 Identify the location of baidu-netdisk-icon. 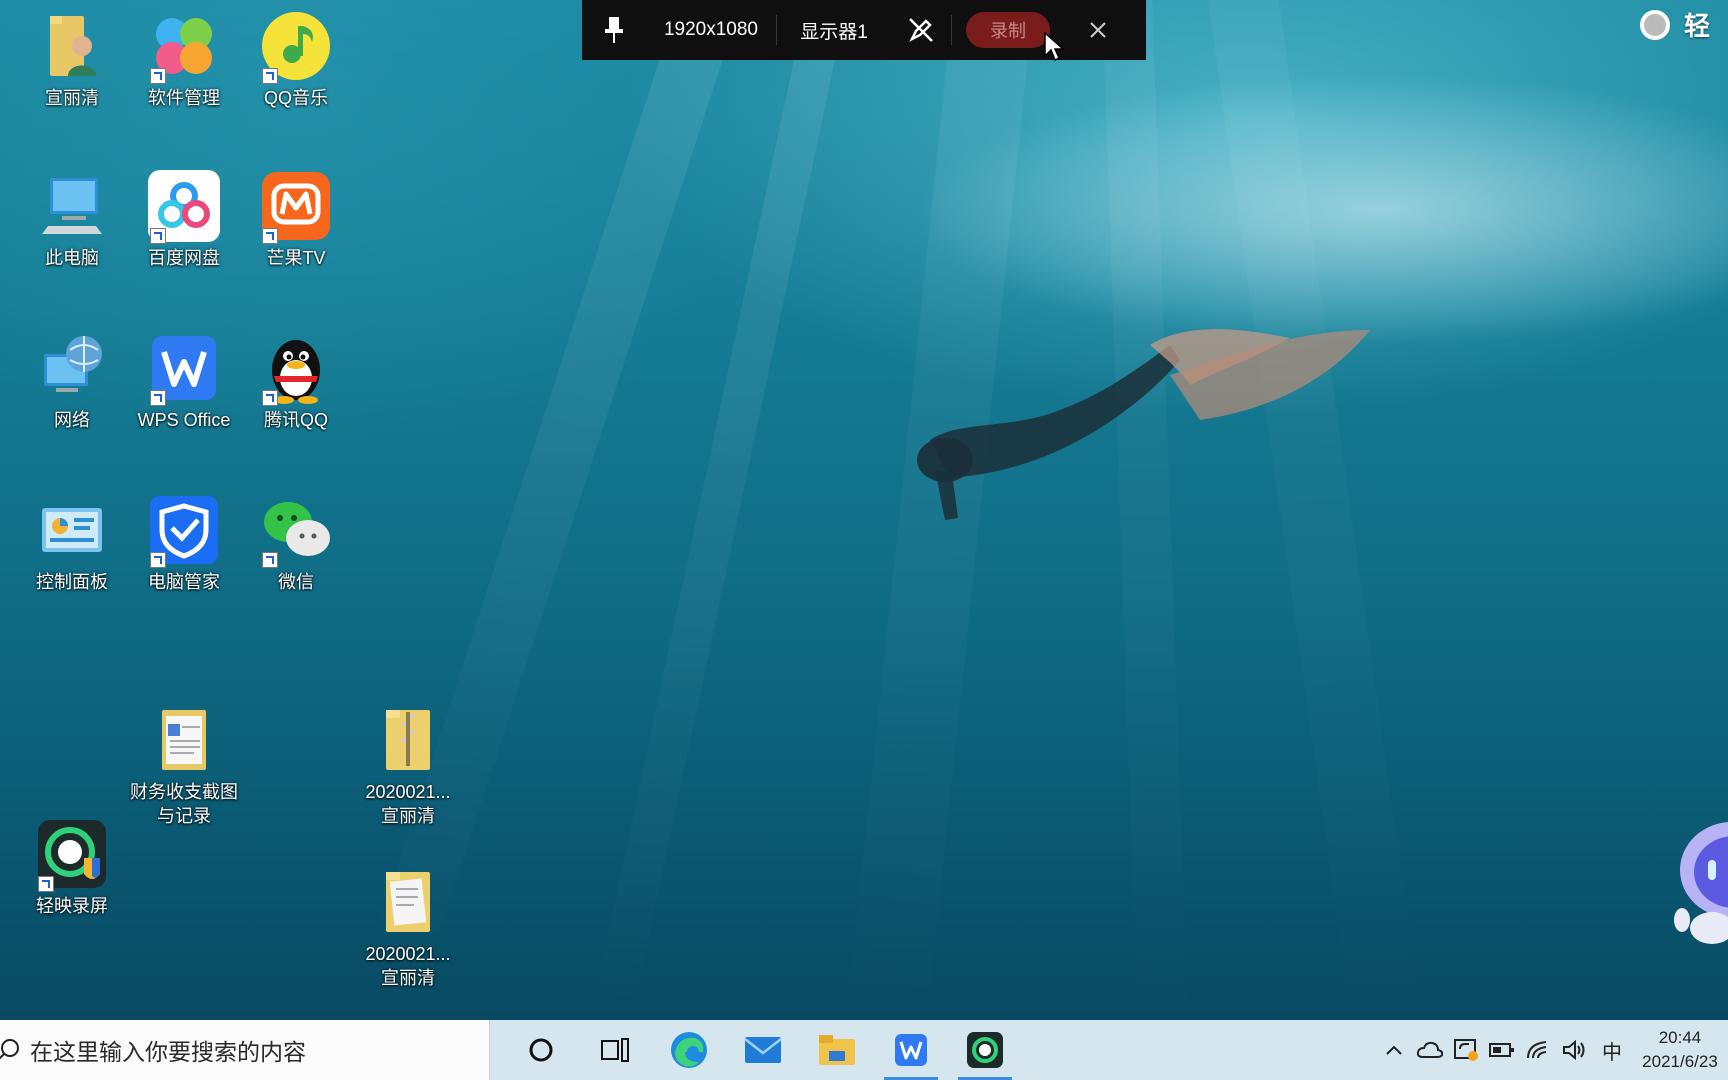
(184, 207).